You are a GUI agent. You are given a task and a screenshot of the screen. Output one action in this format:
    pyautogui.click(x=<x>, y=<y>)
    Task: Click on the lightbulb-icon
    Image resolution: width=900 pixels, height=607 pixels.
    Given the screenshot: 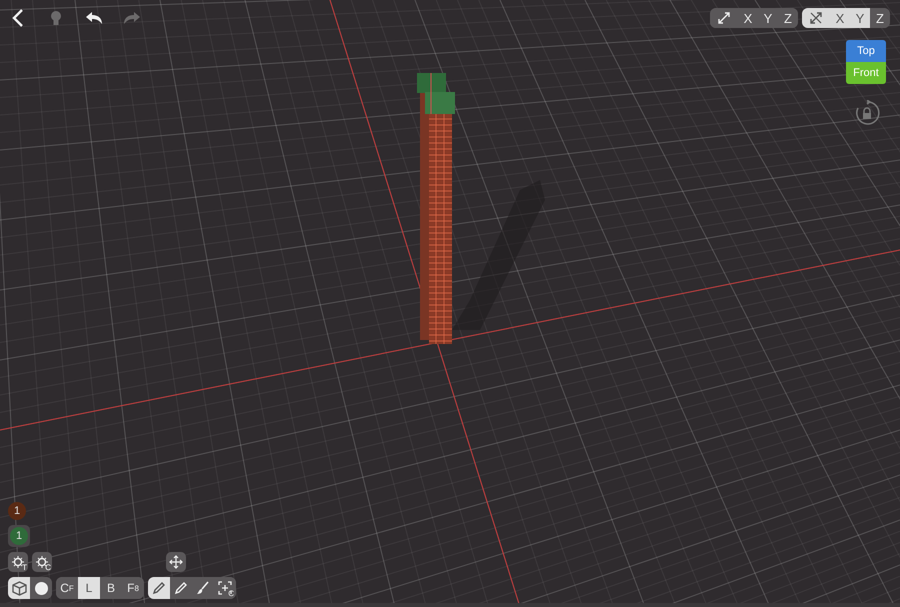 What is the action you would take?
    pyautogui.click(x=56, y=18)
    